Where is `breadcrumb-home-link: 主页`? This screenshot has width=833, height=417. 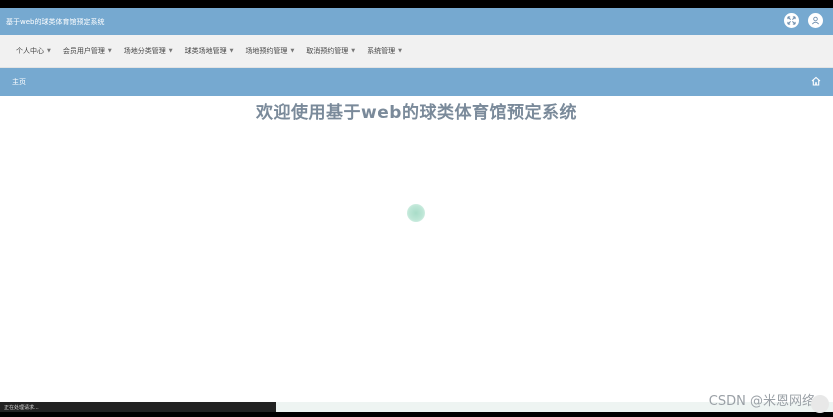 breadcrumb-home-link: 主页 is located at coordinates (19, 82).